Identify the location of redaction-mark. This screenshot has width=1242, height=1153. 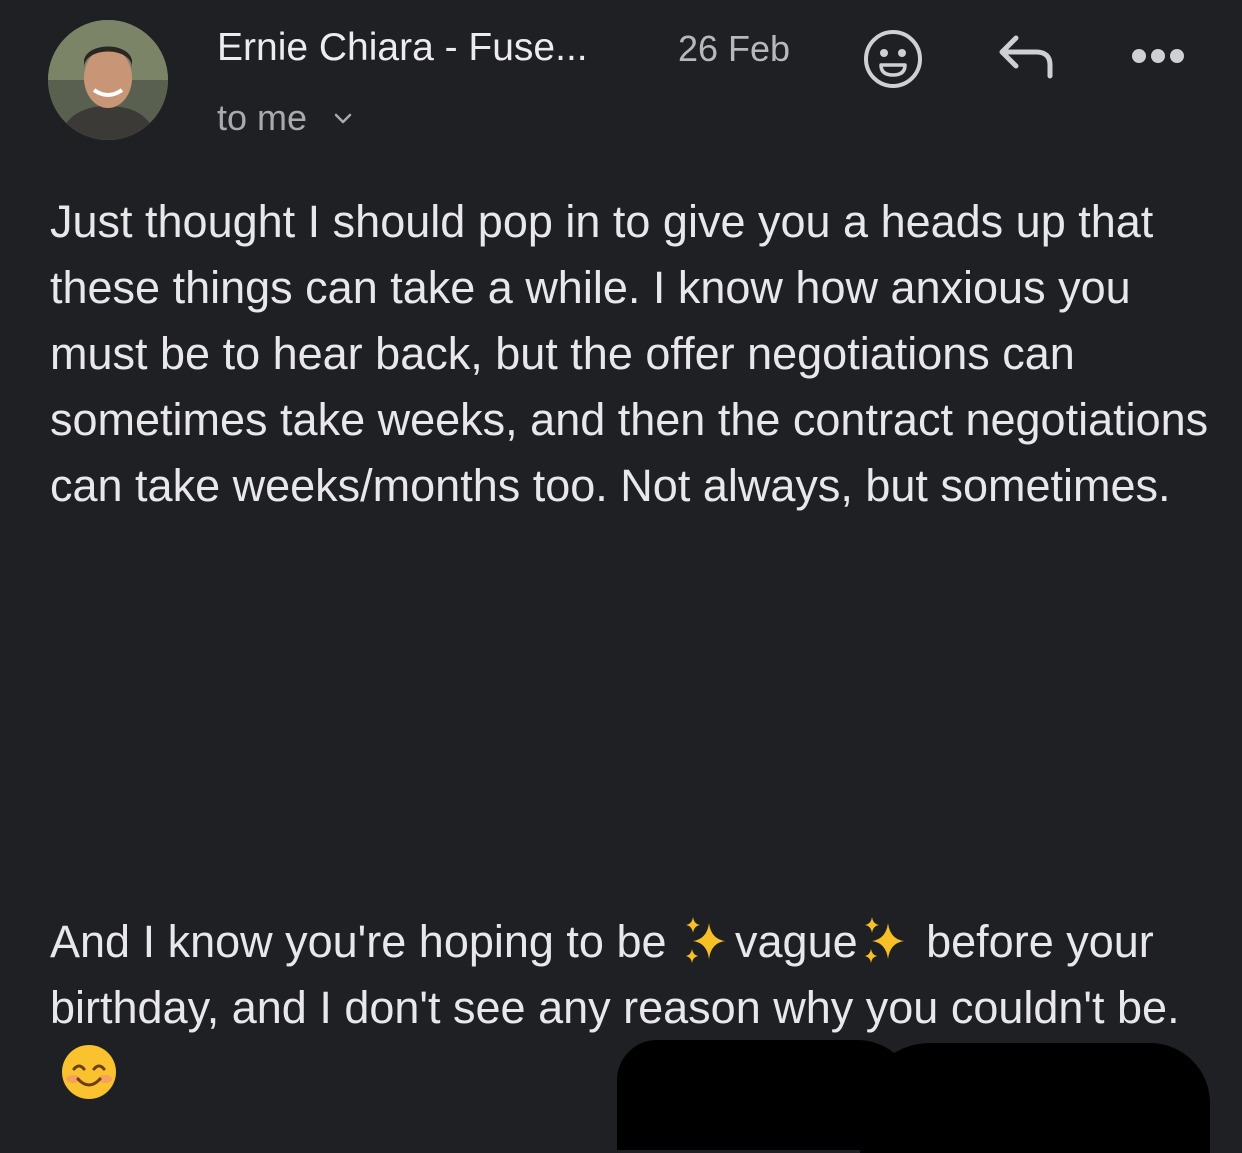
(1035, 1098).